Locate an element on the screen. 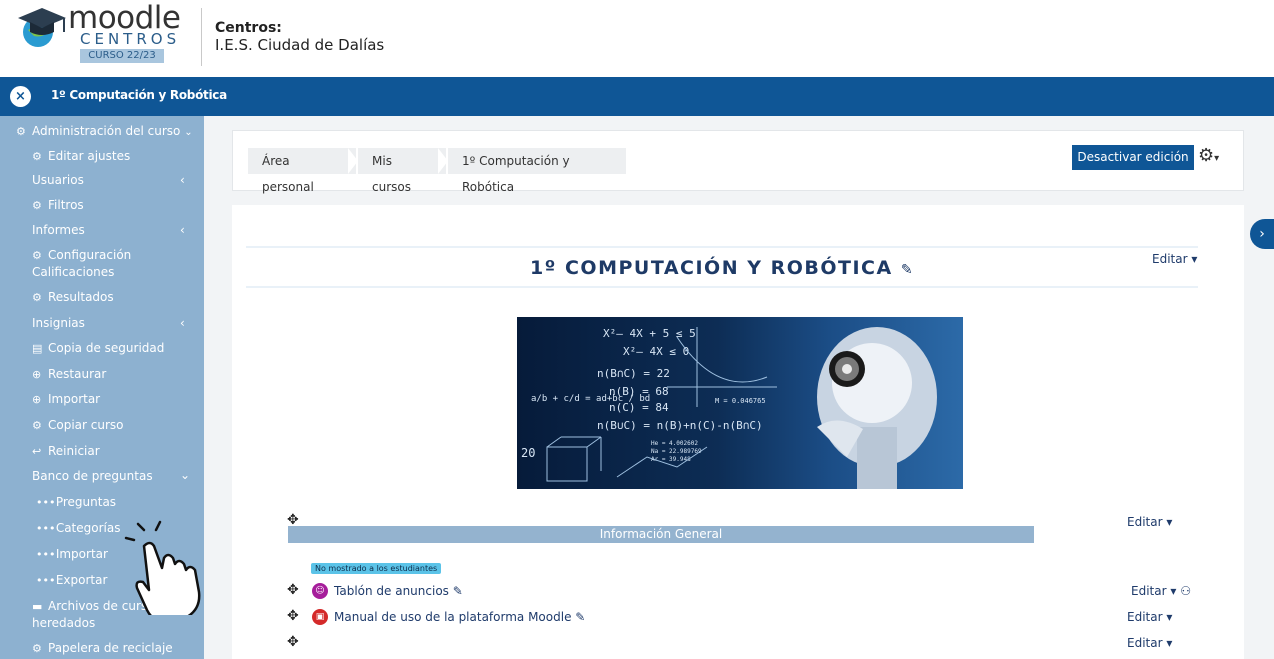 The width and height of the screenshot is (1274, 659). logo-curso-badge: CURSO 22/23 is located at coordinates (122, 56).